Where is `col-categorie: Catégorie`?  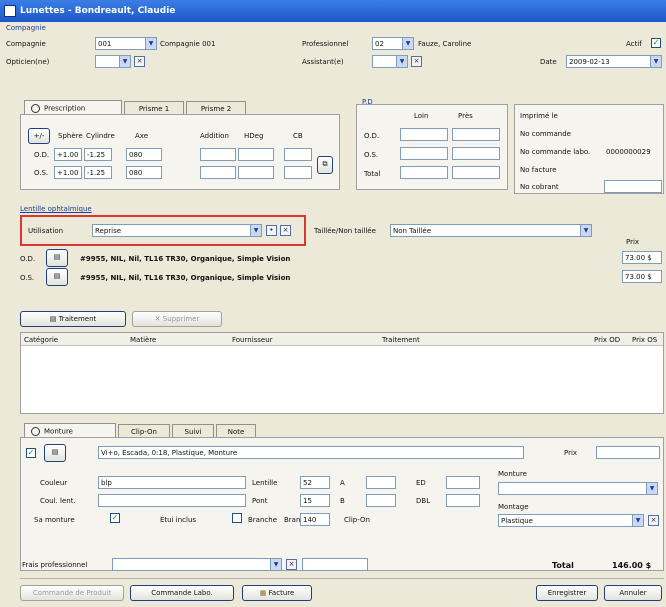
col-categorie: Catégorie is located at coordinates (41, 340).